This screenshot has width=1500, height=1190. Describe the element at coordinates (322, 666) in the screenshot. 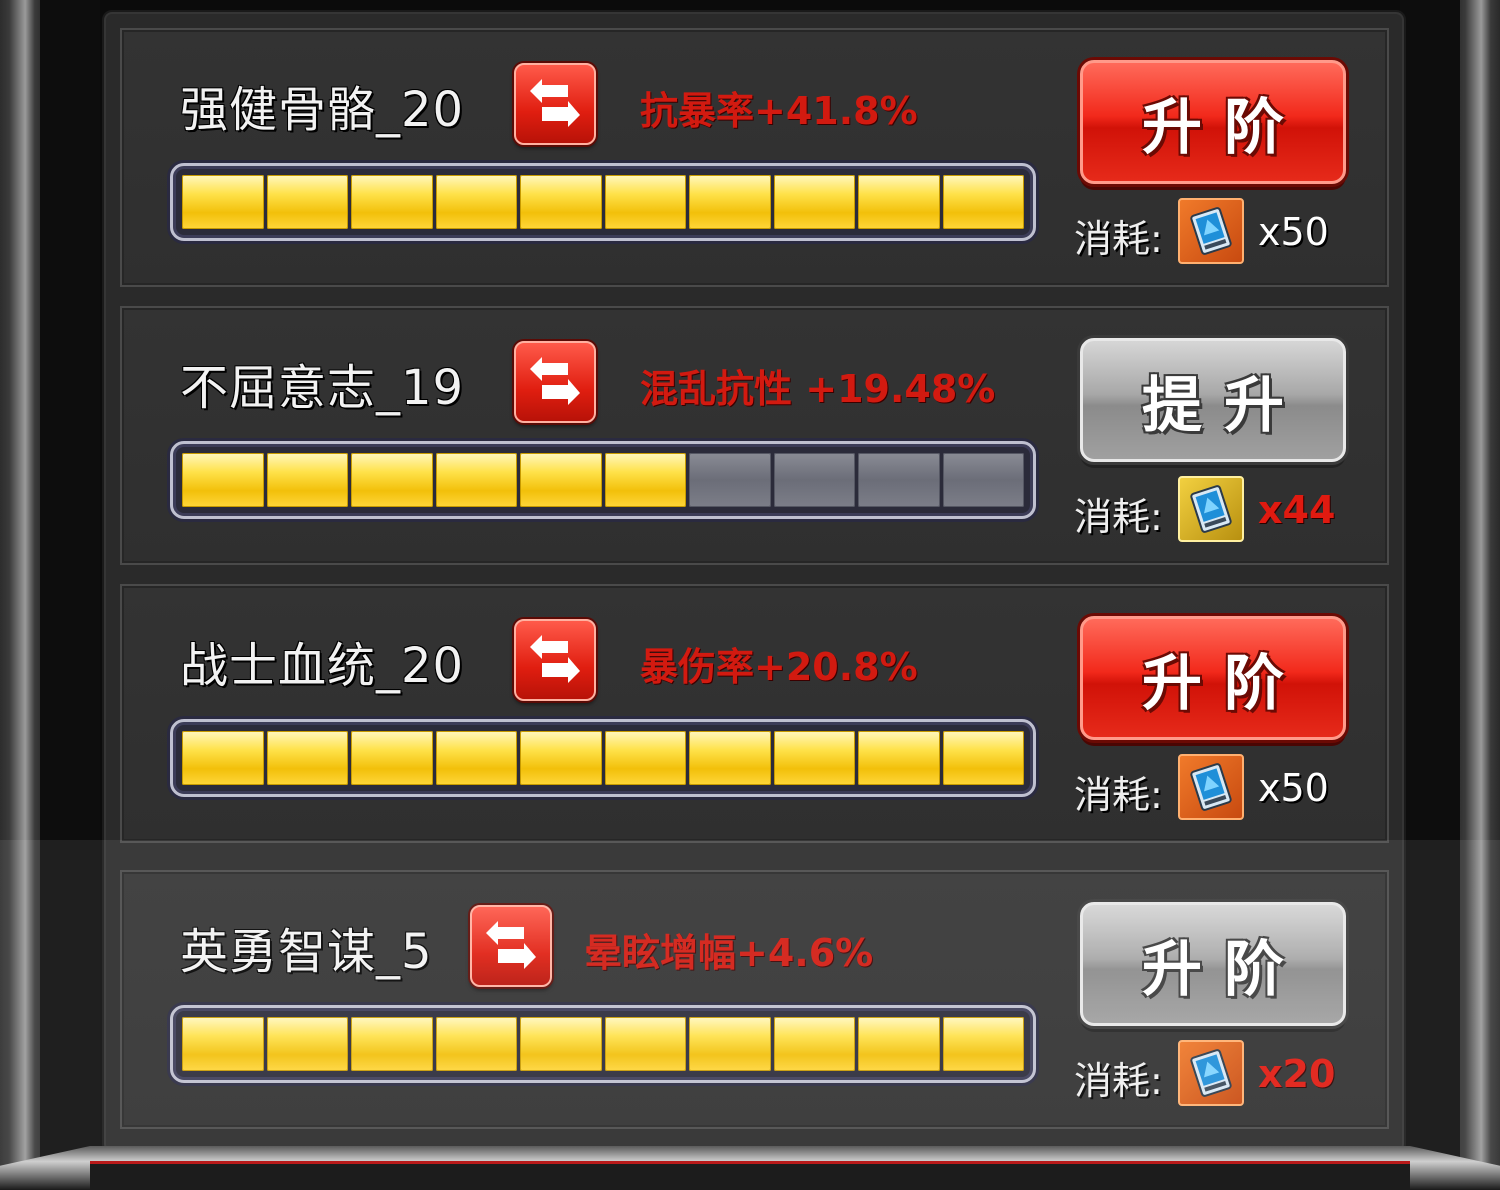

I see `skill-name: 战士血统_20` at that location.